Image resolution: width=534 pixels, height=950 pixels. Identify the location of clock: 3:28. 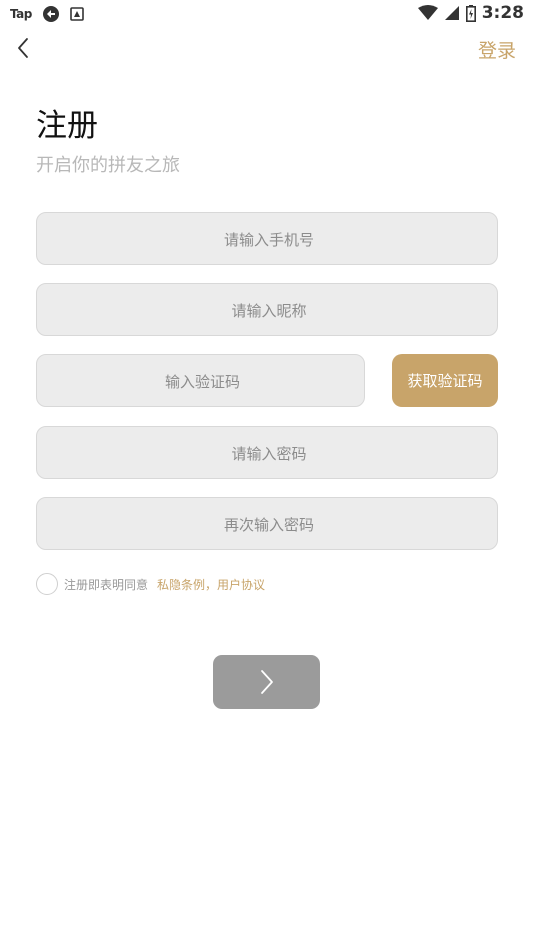
(502, 13).